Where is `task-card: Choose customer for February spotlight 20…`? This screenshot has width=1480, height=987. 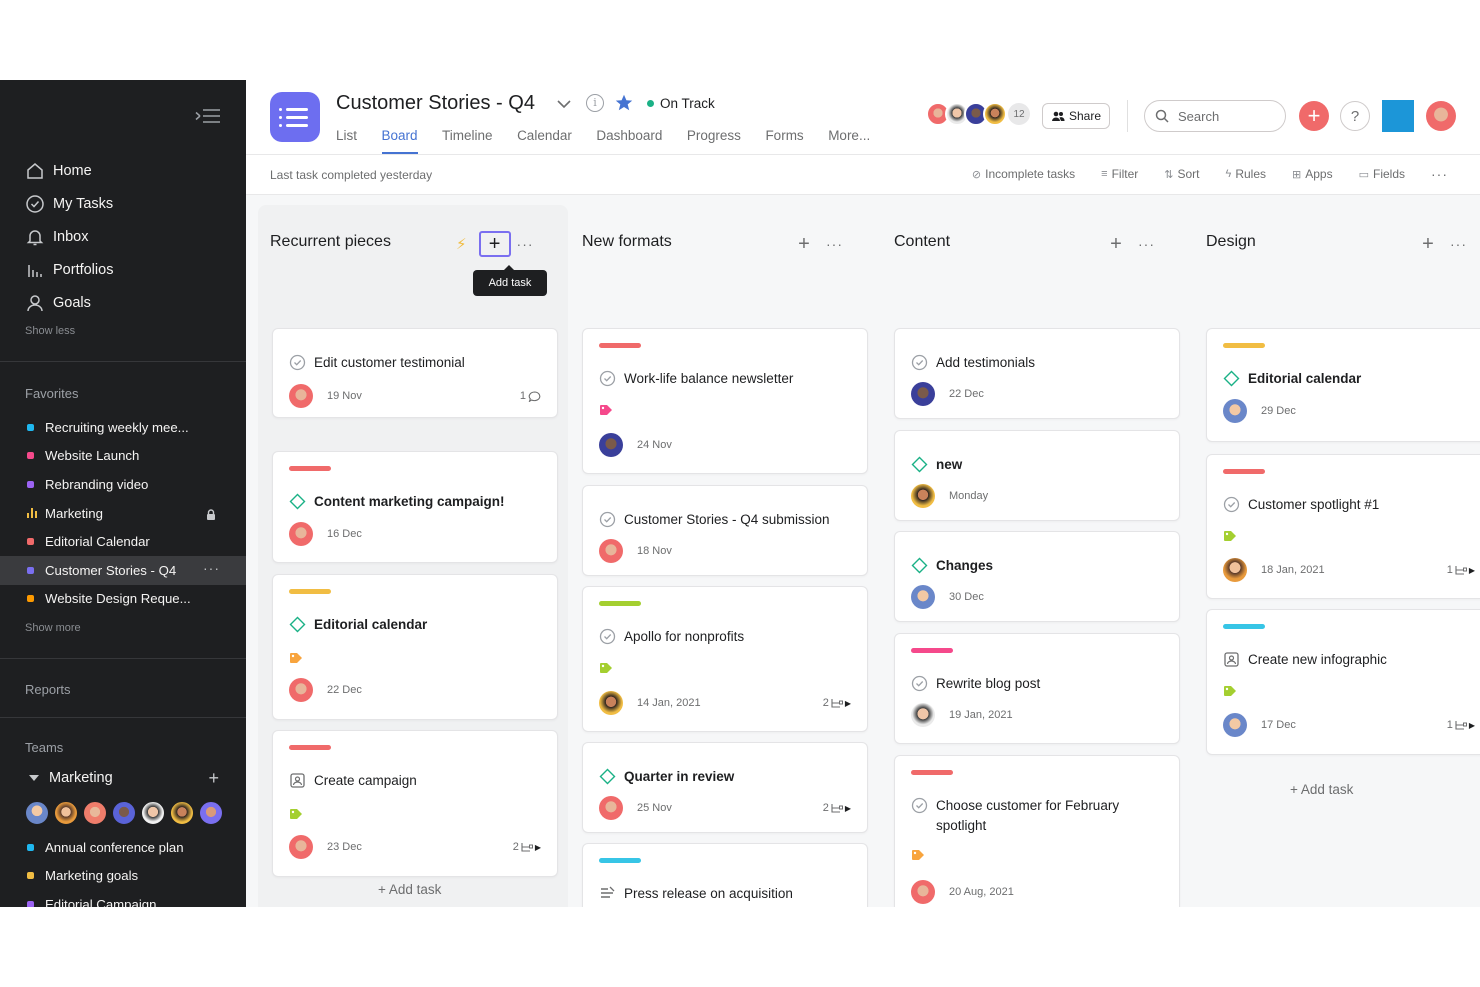 task-card: Choose customer for February spotlight 20… is located at coordinates (1037, 831).